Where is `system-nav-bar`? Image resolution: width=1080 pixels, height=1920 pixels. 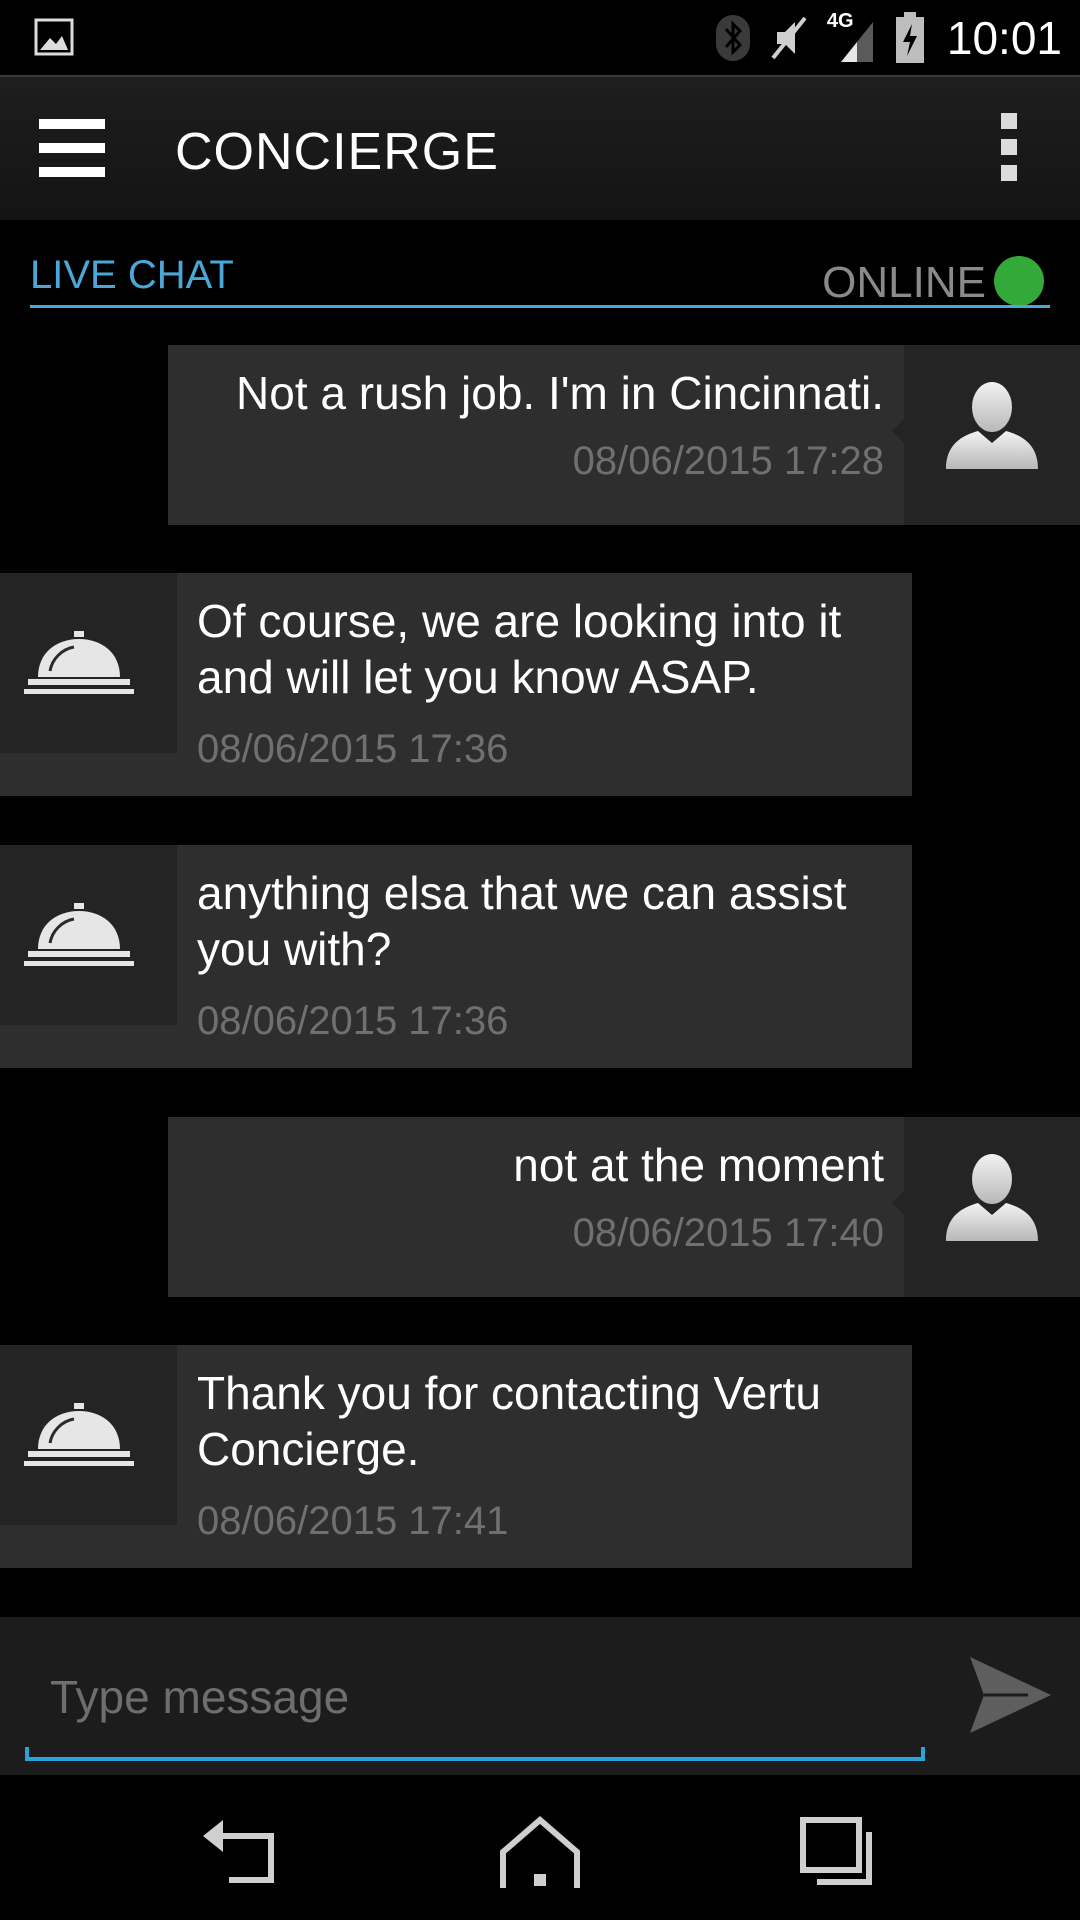 system-nav-bar is located at coordinates (540, 1848).